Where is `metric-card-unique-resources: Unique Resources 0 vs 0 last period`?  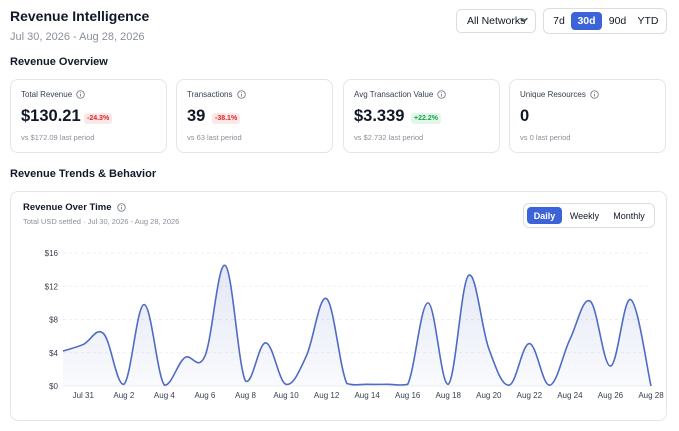
metric-card-unique-resources: Unique Resources 0 vs 0 last period is located at coordinates (587, 116).